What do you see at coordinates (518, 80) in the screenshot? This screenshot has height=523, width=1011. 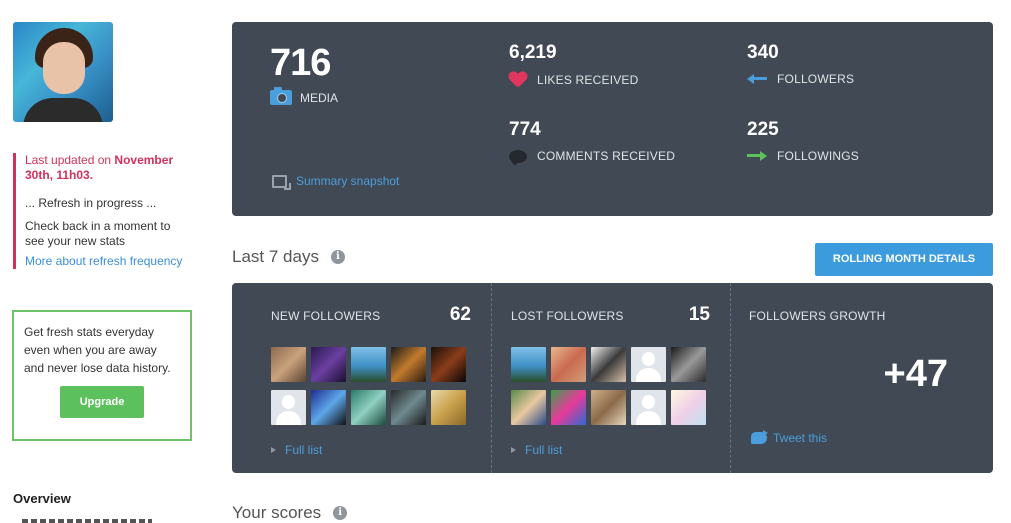 I see `heart-icon` at bounding box center [518, 80].